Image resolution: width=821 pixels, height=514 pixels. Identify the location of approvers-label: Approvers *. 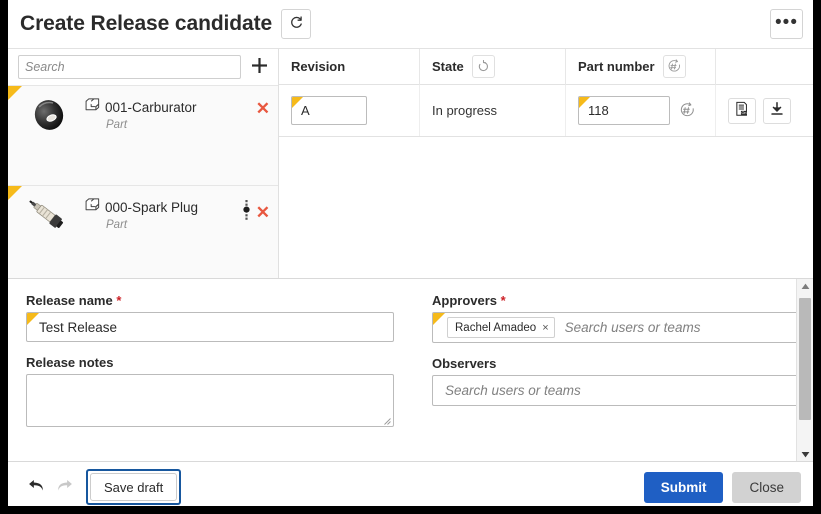
(613, 300).